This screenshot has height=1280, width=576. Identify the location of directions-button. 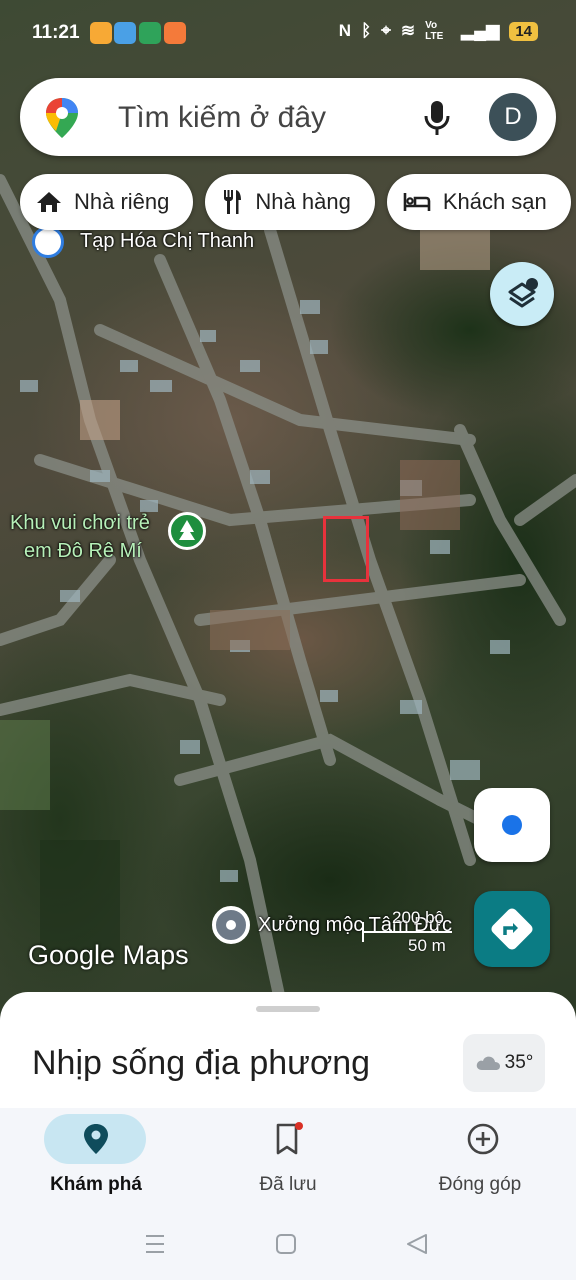
(512, 929).